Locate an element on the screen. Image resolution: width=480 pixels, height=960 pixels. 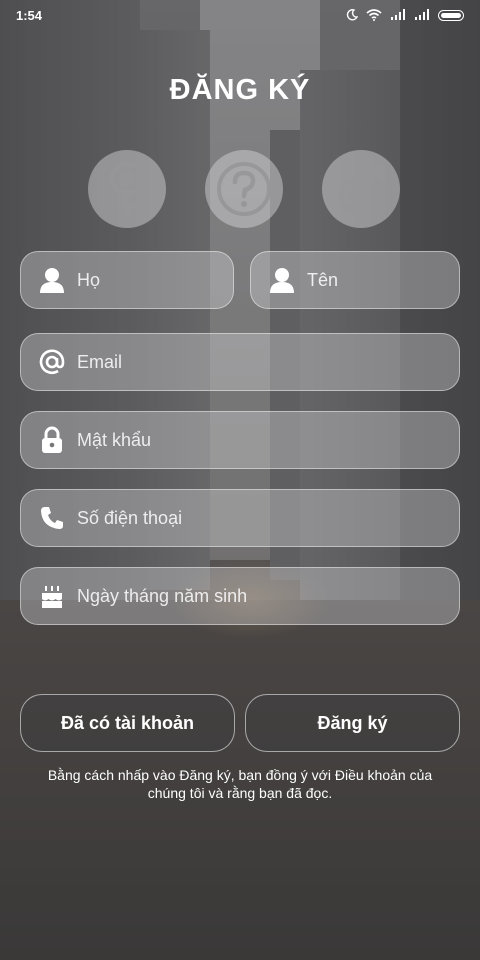
have-account-button: Đã có tài khoản is located at coordinates (127, 723).